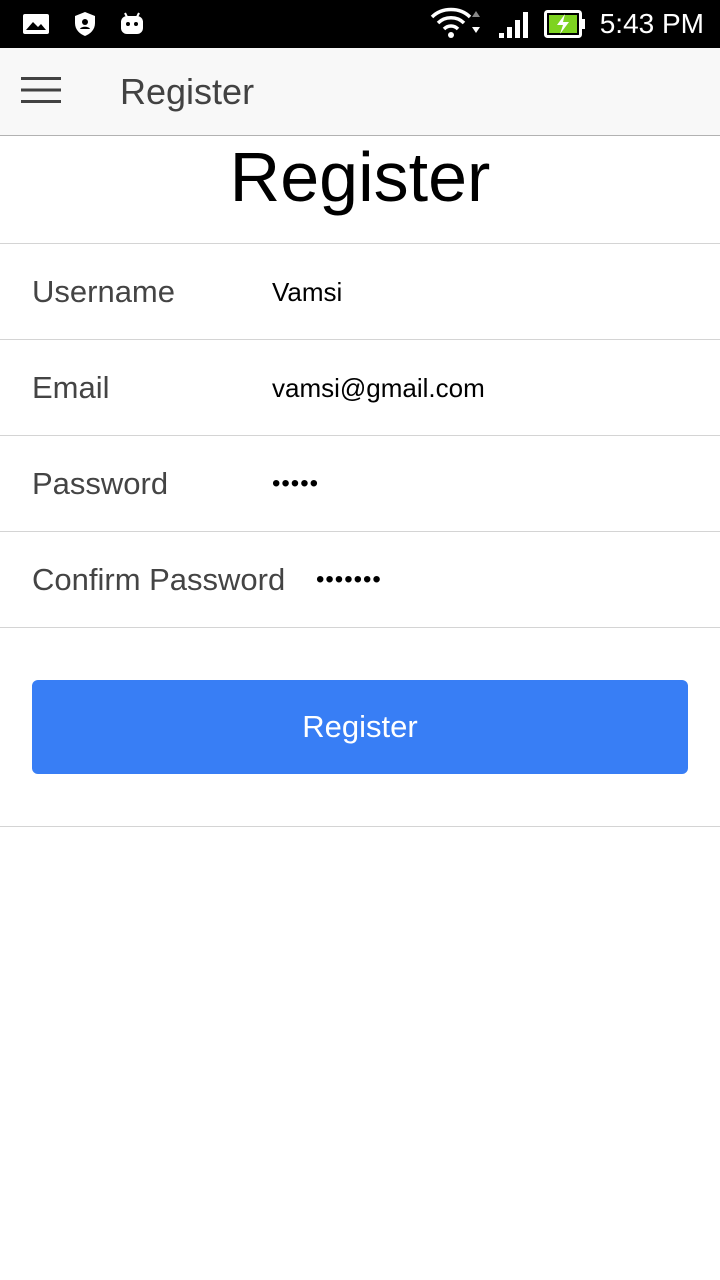 The width and height of the screenshot is (720, 1280). Describe the element at coordinates (307, 292) in the screenshot. I see `username-input: Vamsi` at that location.